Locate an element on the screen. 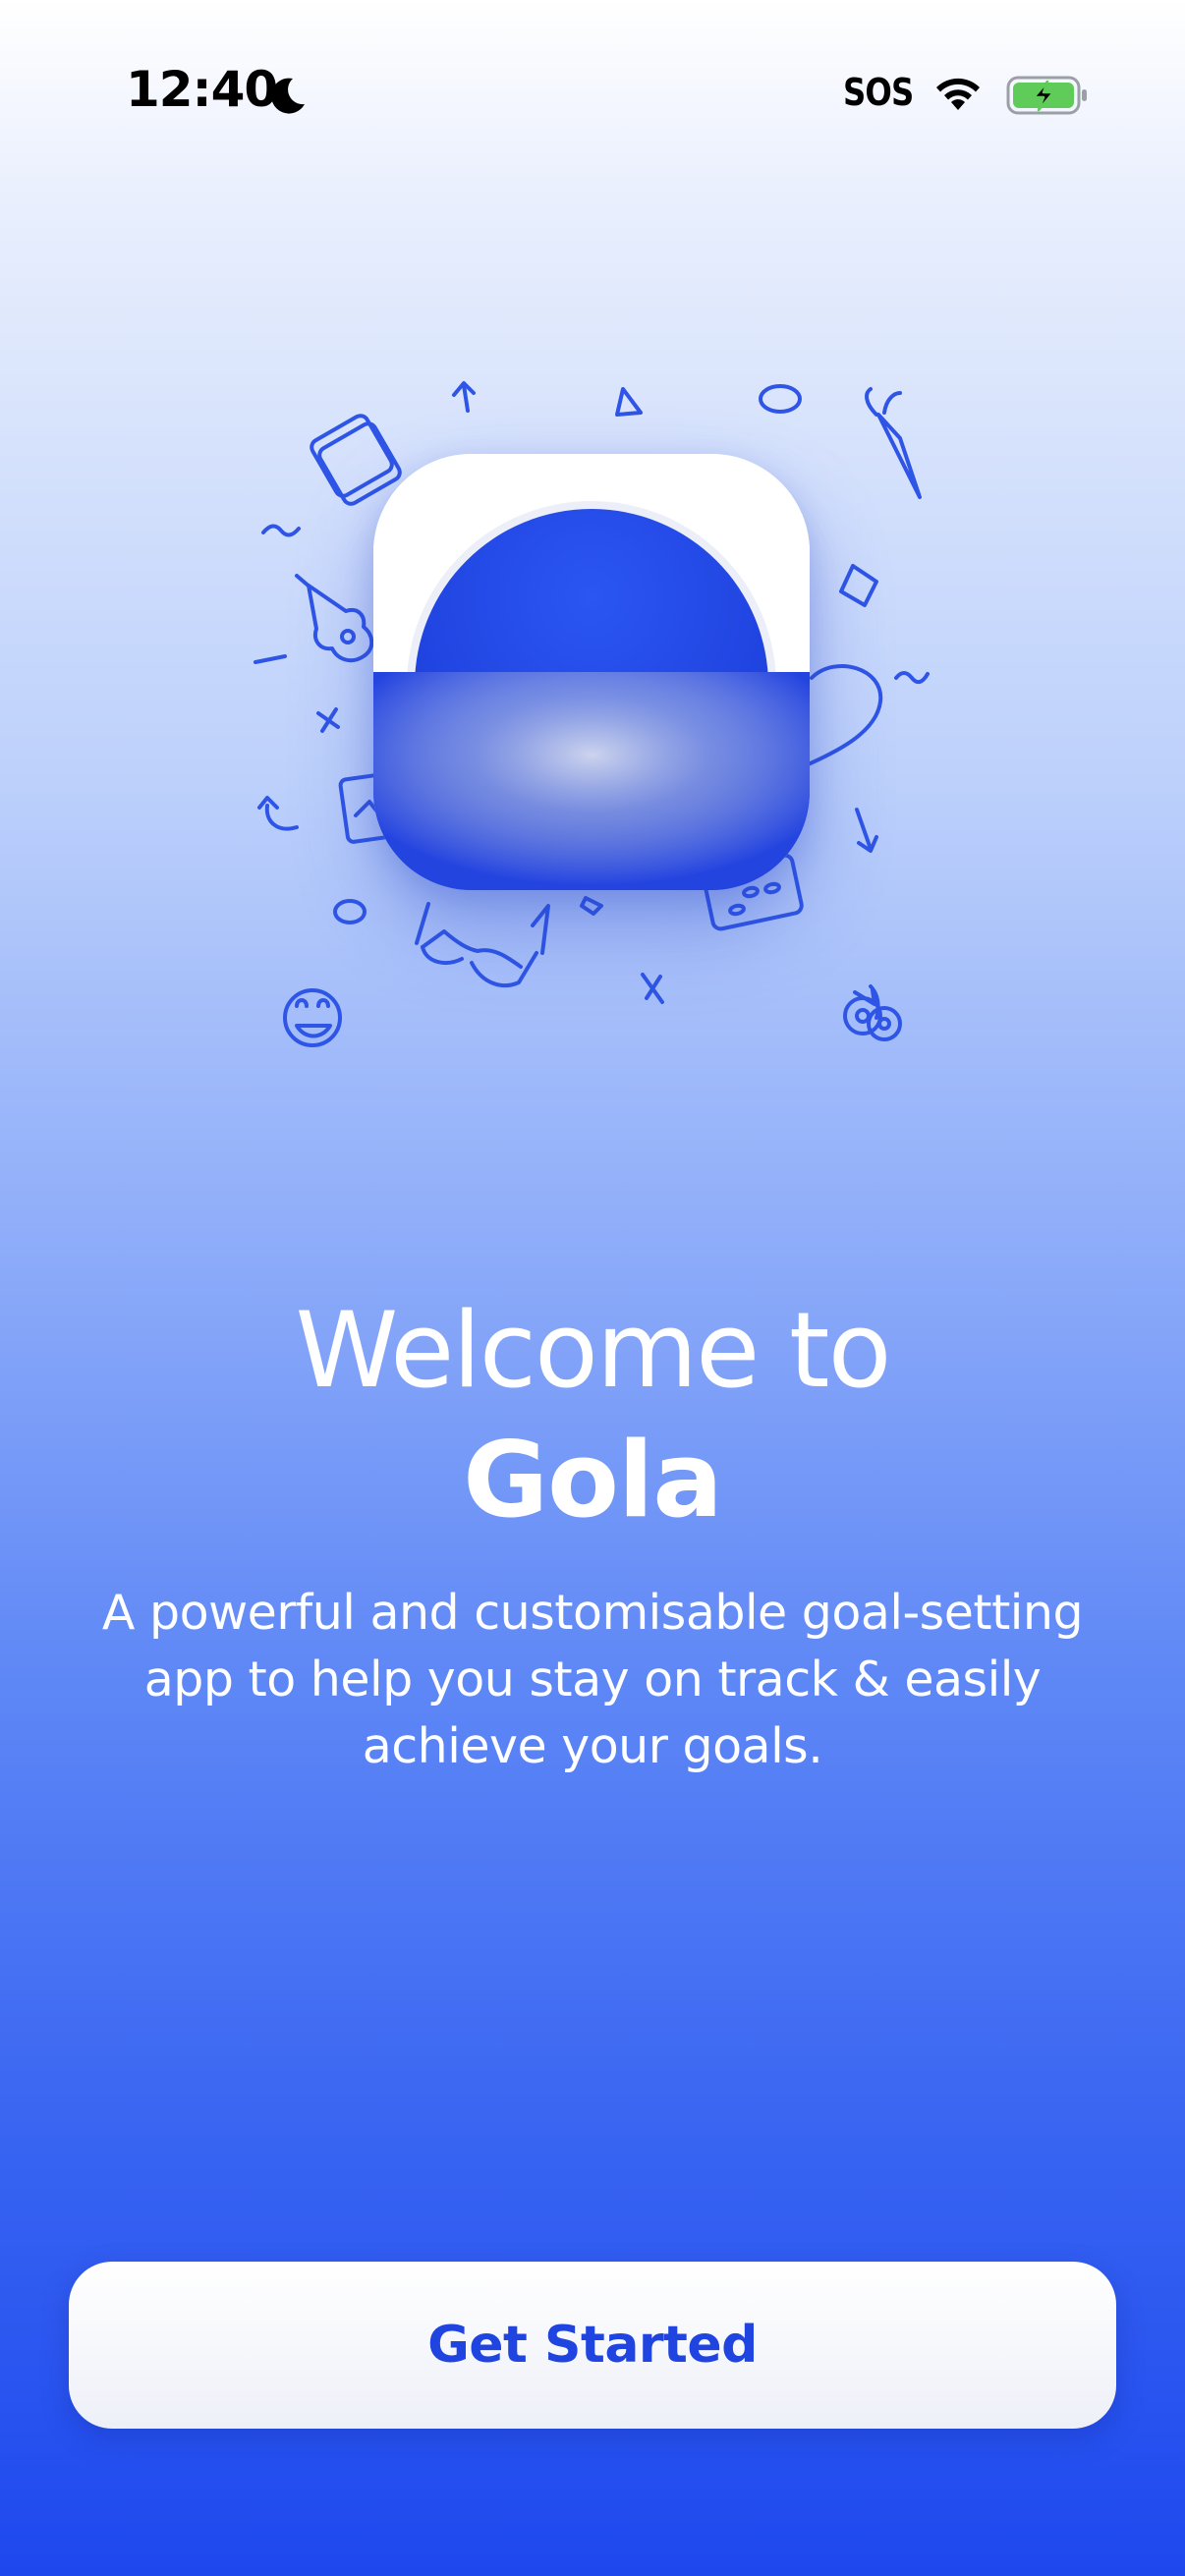  wifi-icon is located at coordinates (958, 94).